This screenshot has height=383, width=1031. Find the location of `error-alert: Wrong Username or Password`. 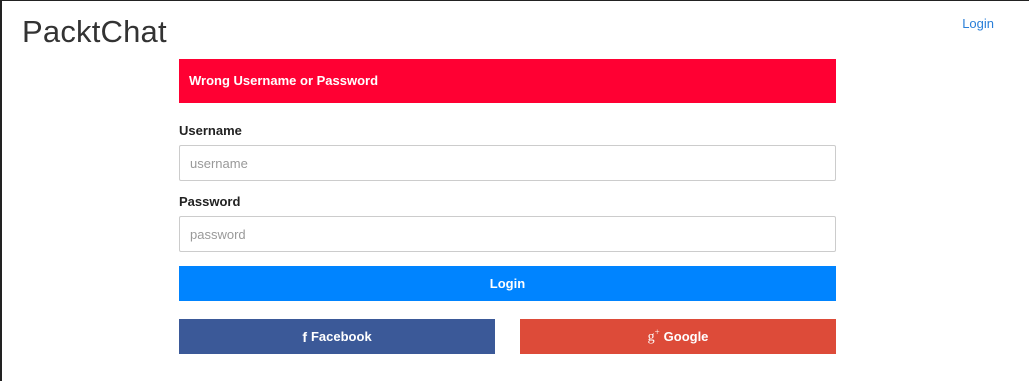

error-alert: Wrong Username or Password is located at coordinates (507, 81).